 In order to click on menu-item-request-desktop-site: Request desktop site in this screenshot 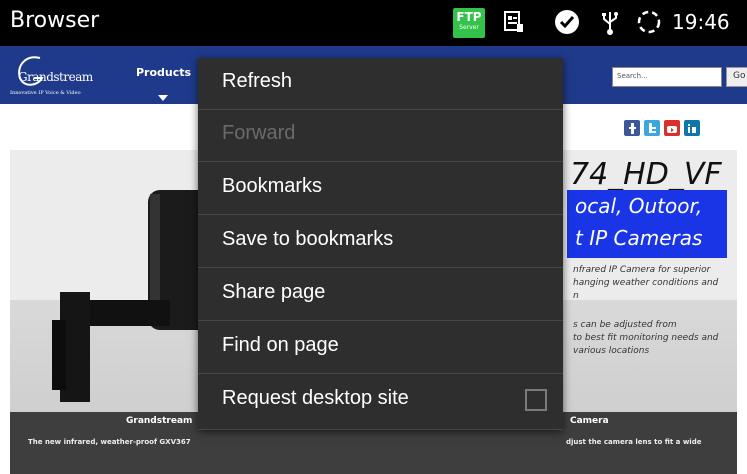, I will do `click(380, 402)`.